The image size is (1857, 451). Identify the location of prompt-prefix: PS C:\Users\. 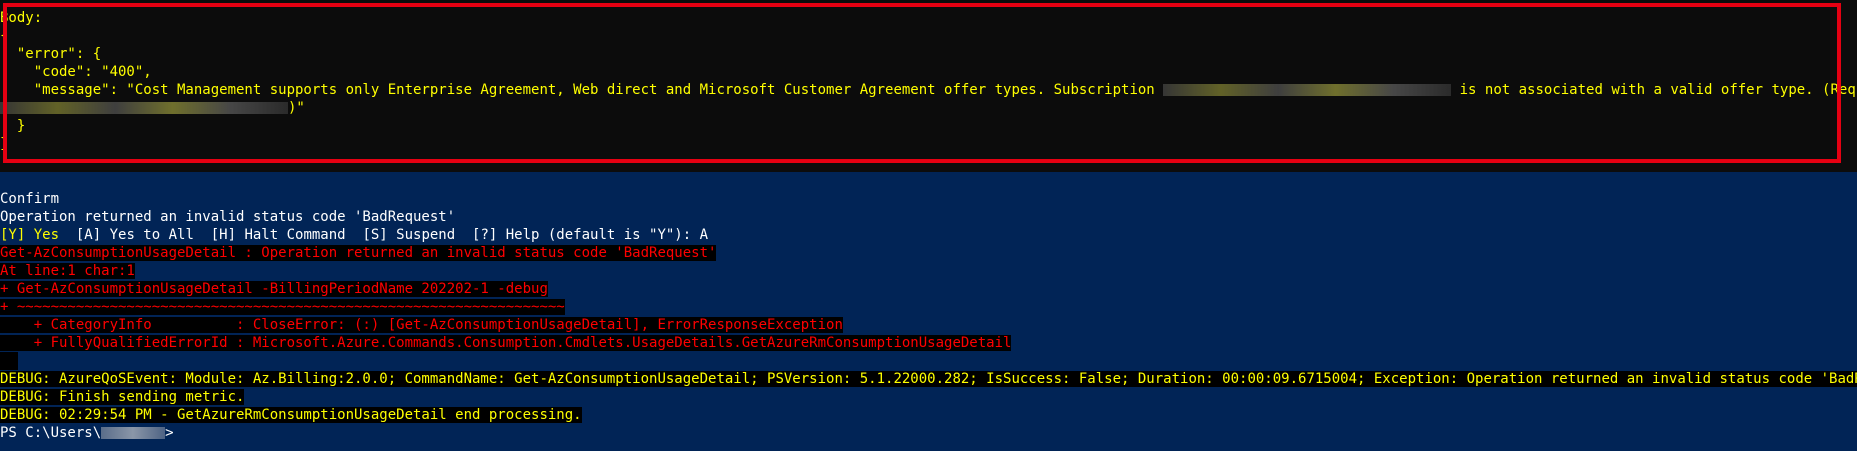
(51, 433).